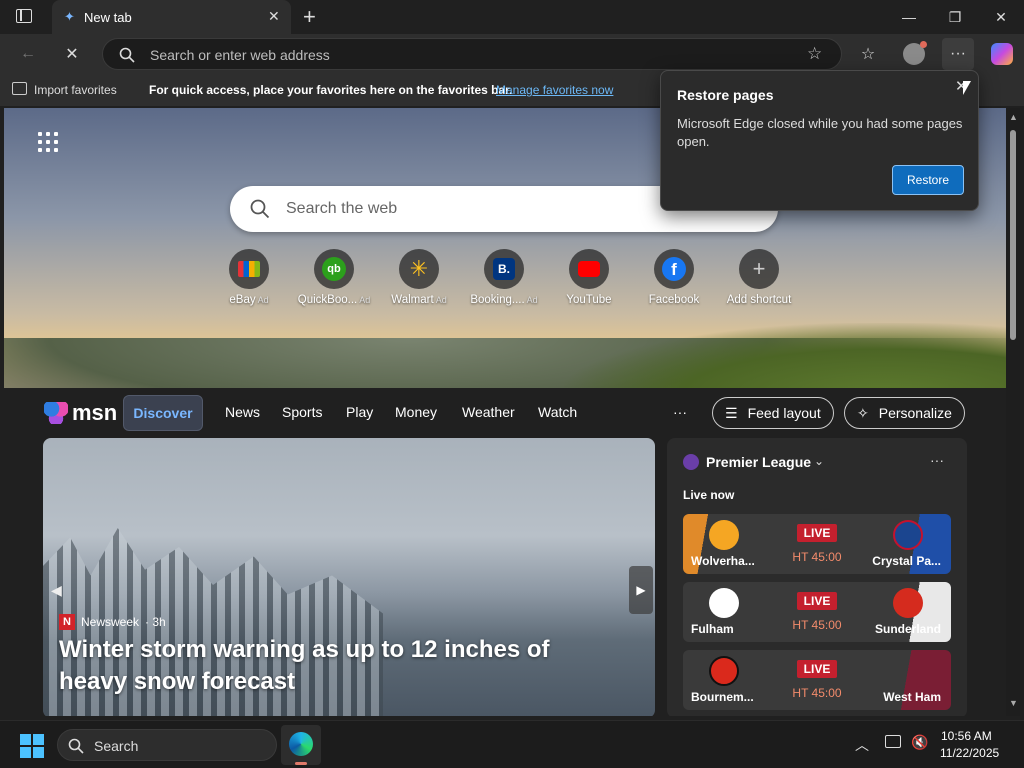 This screenshot has height=768, width=1024. What do you see at coordinates (242, 412) in the screenshot?
I see `tab-news: News` at bounding box center [242, 412].